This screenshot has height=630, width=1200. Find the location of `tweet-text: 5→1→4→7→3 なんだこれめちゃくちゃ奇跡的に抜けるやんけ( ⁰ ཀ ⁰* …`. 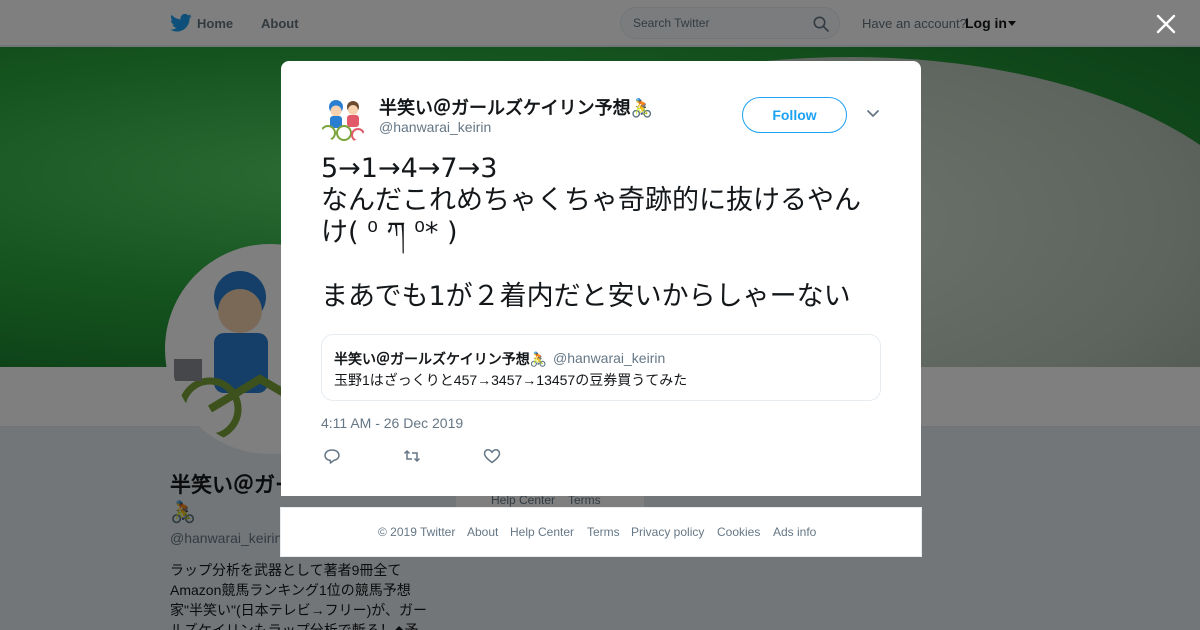

tweet-text: 5→1→4→7→3 なんだこれめちゃくちゃ奇跡的に抜けるやんけ( ⁰ ཀ ⁰* … is located at coordinates (591, 232).